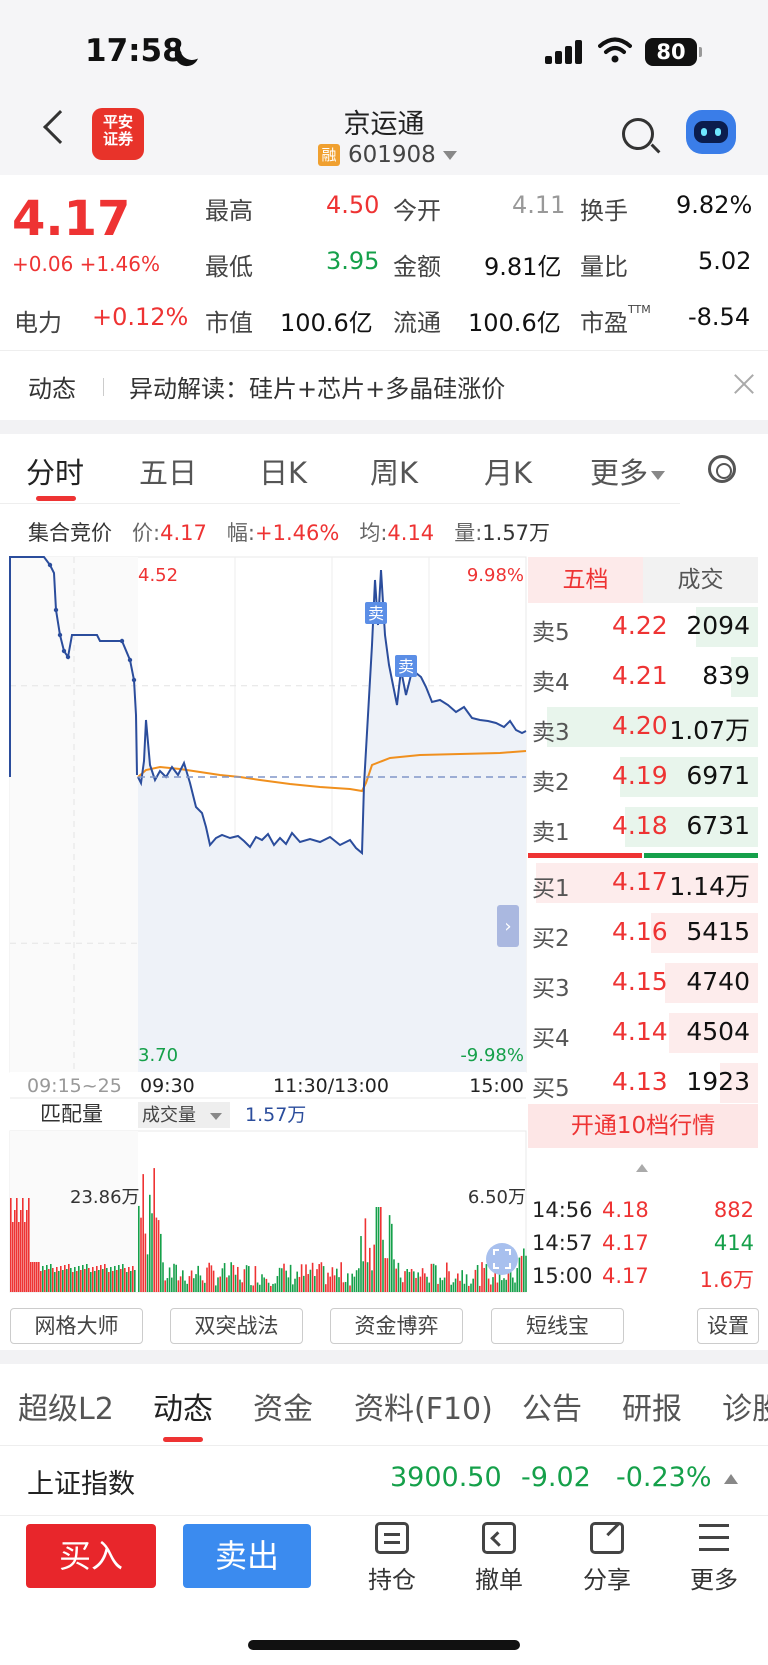 This screenshot has width=768, height=1665. I want to click on ask-level-row: 卖2 4.19 6971, so click(643, 777).